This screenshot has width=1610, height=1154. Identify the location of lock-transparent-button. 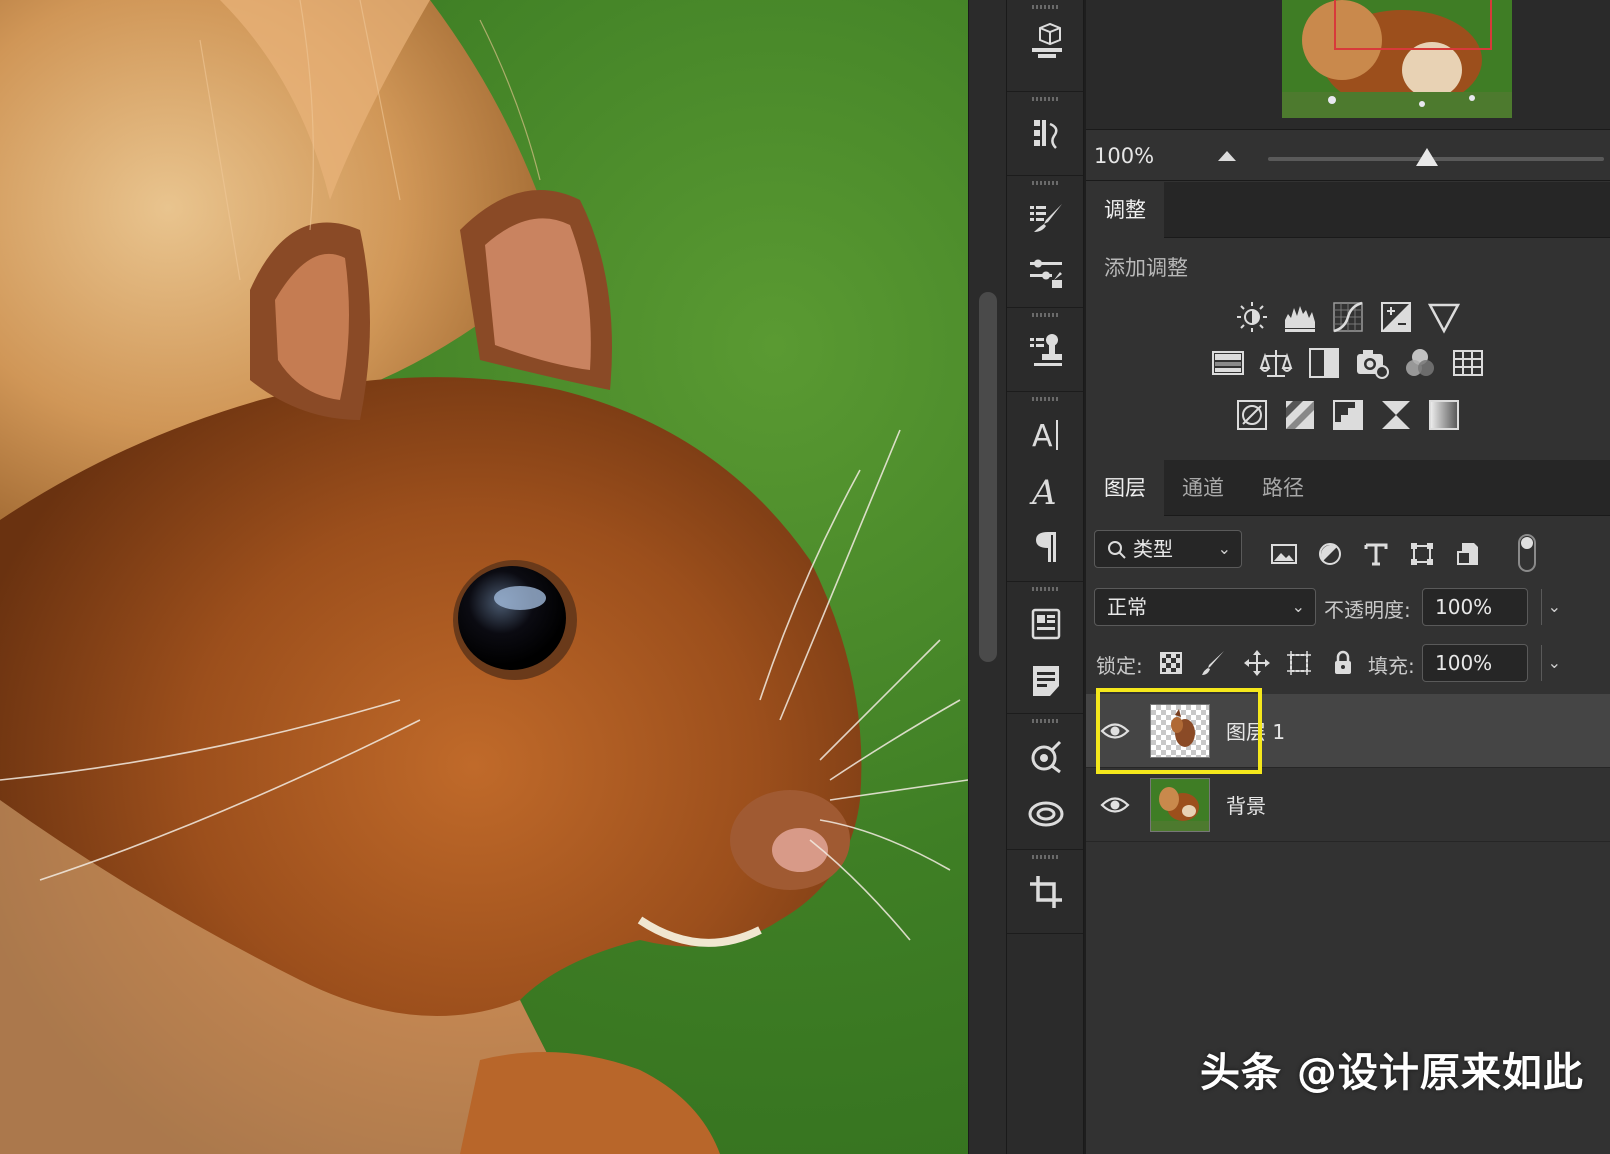
(1171, 663).